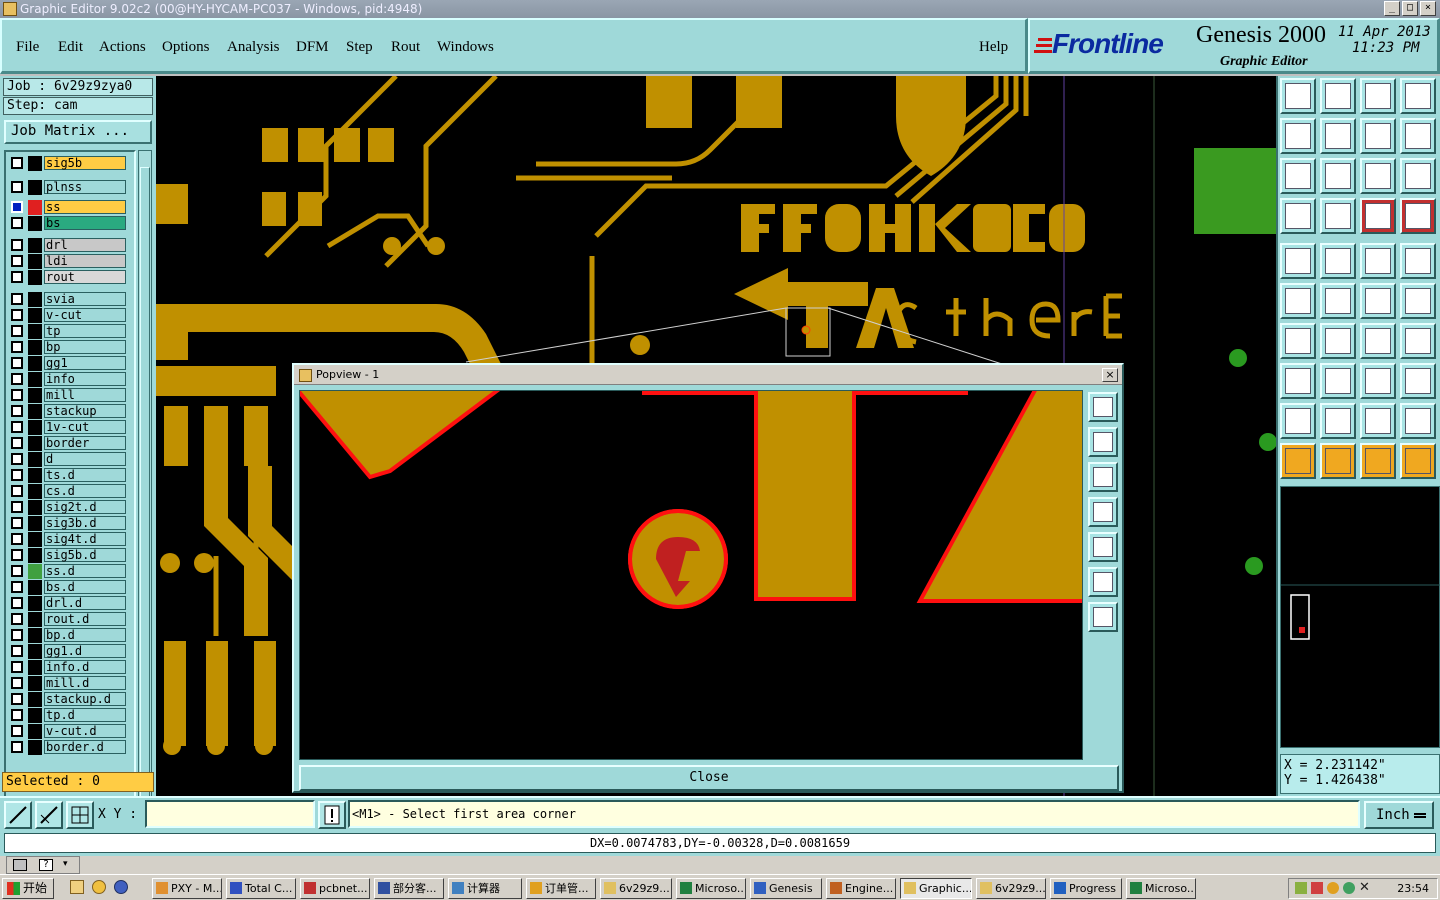  What do you see at coordinates (1086, 888) in the screenshot?
I see `taskbar-item: Progress` at bounding box center [1086, 888].